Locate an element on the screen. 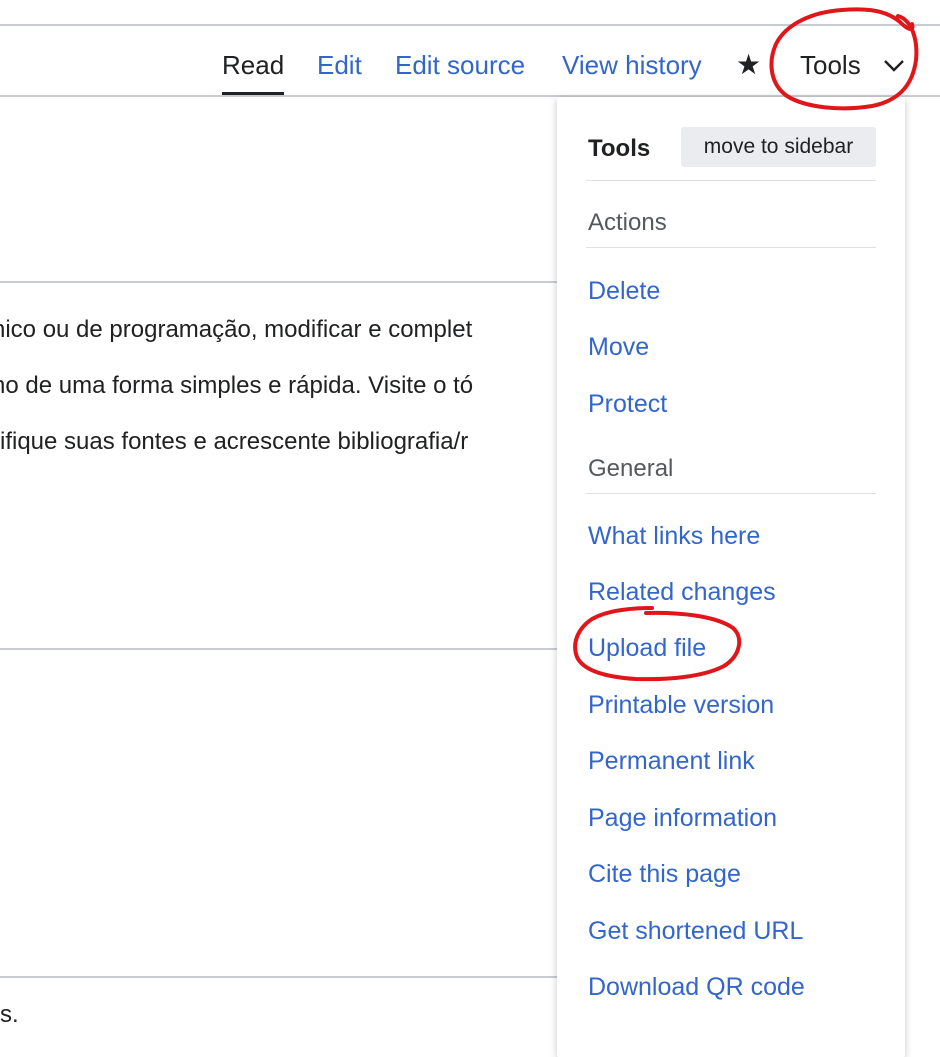 The width and height of the screenshot is (940, 1057). menu-item-protect: Protect is located at coordinates (627, 404).